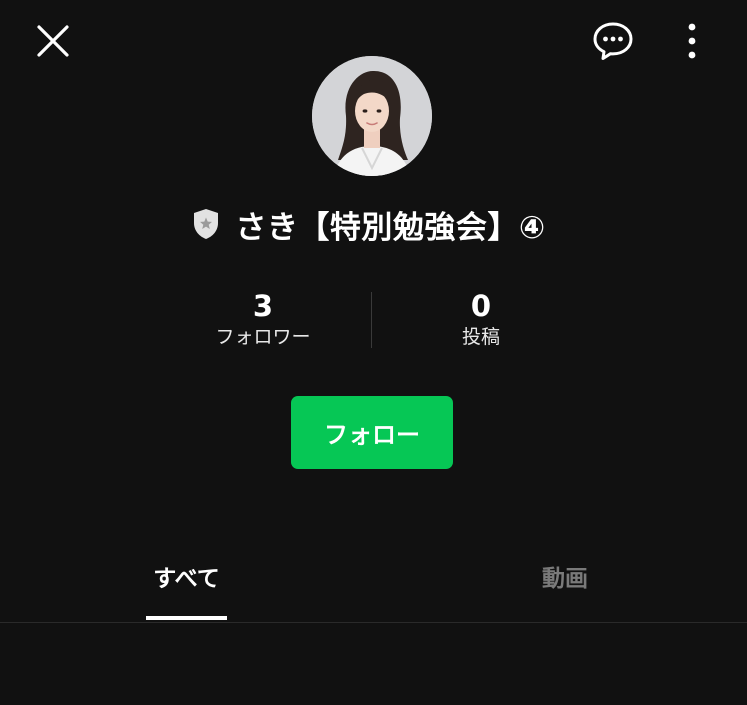 The width and height of the screenshot is (747, 705). I want to click on profile-name: さき【特別勉強会】④, so click(390, 227).